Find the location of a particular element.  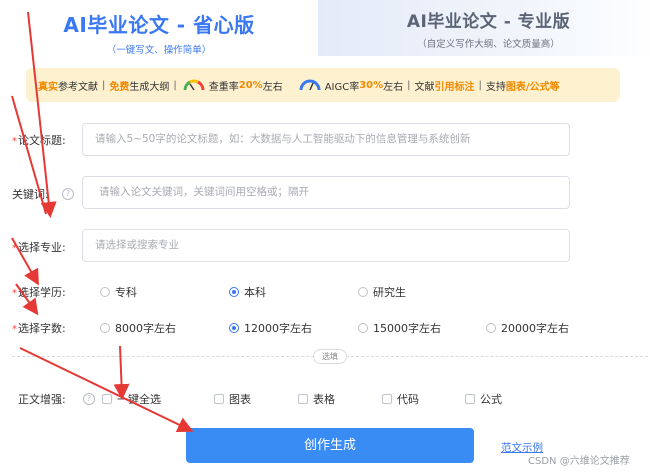

watermark: CSDN @六维论文推荐 is located at coordinates (579, 461).